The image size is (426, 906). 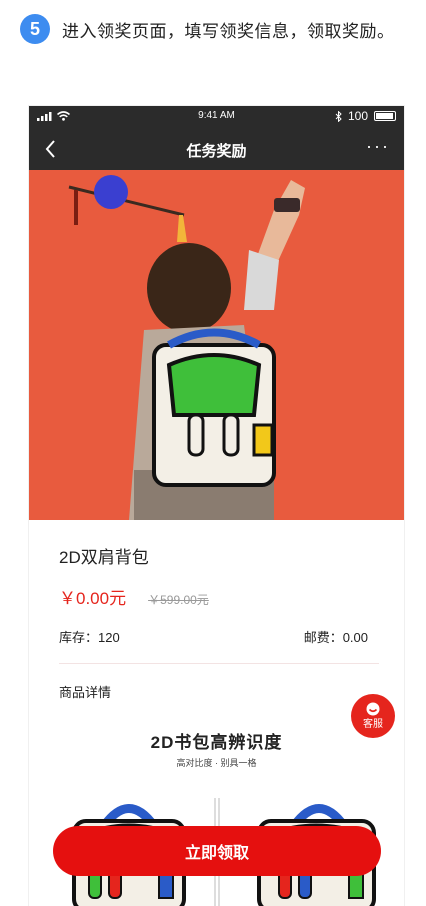 What do you see at coordinates (178, 600) in the screenshot?
I see `original-price: ￥599.00元` at bounding box center [178, 600].